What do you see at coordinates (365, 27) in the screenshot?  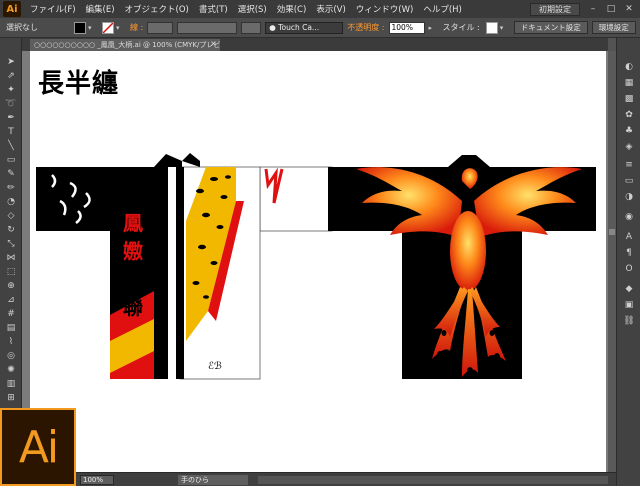 I see `opacity-label: 不透明度 :` at bounding box center [365, 27].